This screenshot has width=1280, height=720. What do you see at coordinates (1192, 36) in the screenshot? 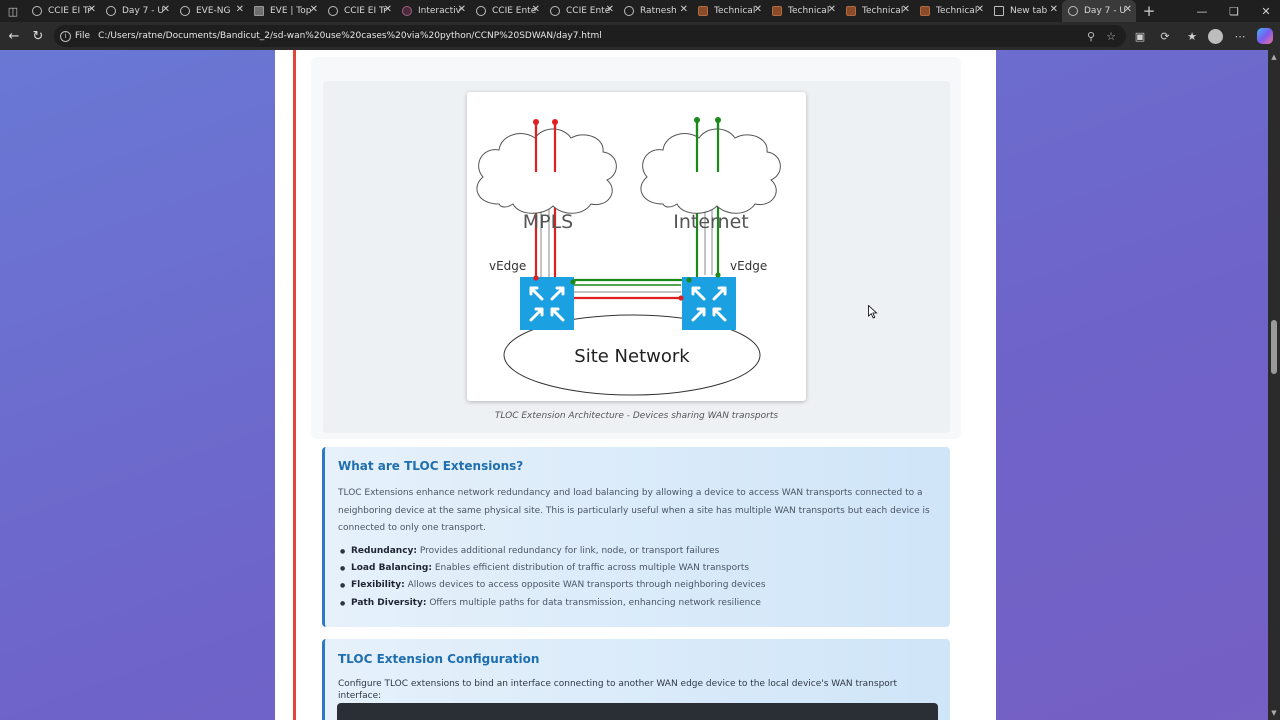
I see `favorites-icon: ★` at bounding box center [1192, 36].